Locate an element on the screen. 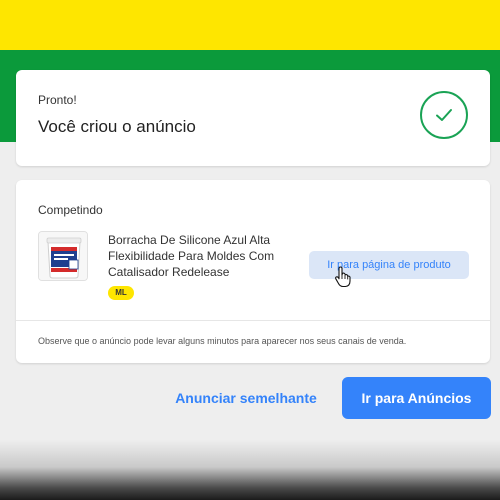  ml-badge: ML is located at coordinates (121, 293).